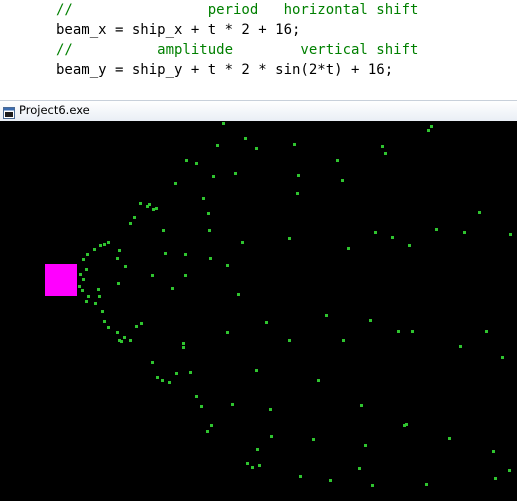 The width and height of the screenshot is (517, 501). I want to click on window-titlebar: Project6.exe, so click(258, 110).